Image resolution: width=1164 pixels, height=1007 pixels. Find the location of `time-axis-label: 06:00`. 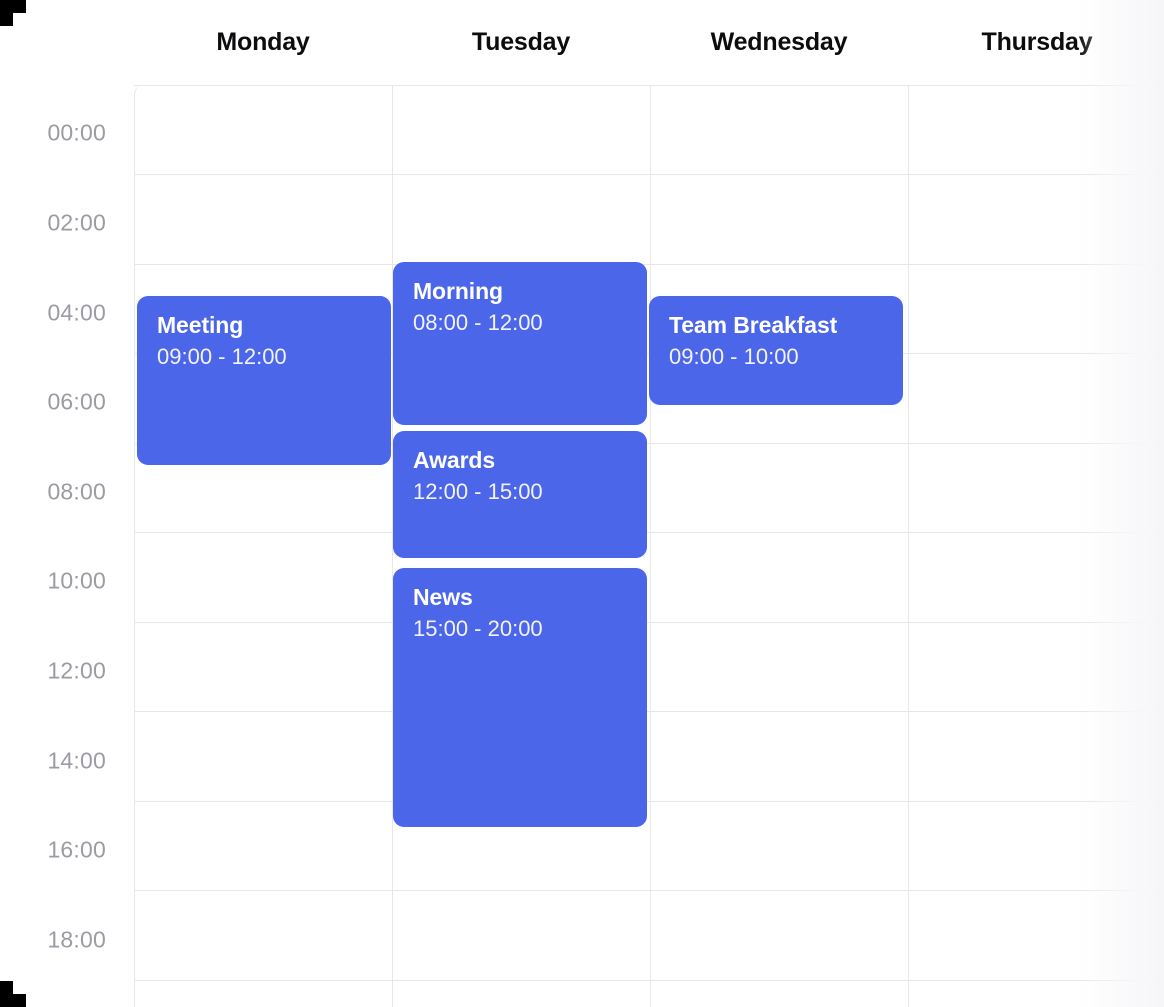

time-axis-label: 06:00 is located at coordinates (76, 401).